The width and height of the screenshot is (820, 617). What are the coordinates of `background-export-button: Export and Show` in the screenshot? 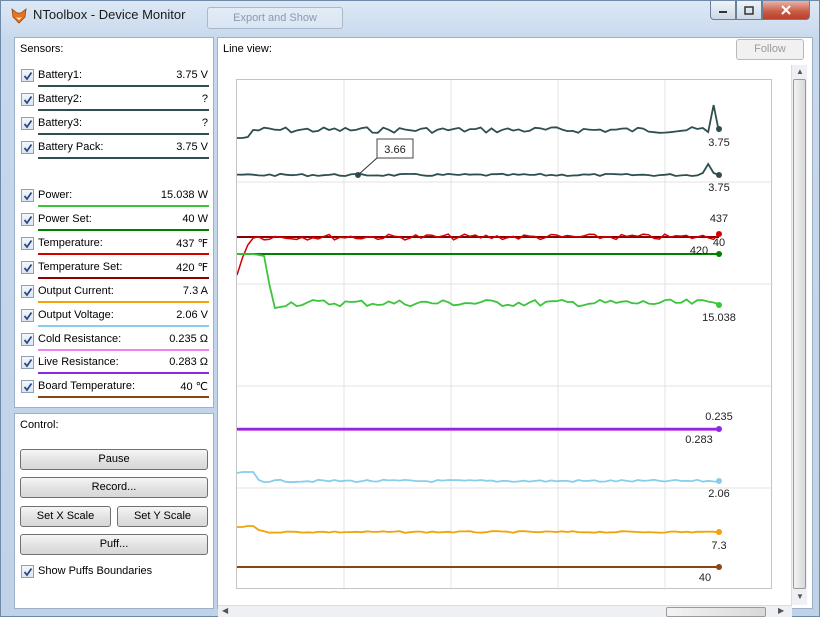 It's located at (275, 18).